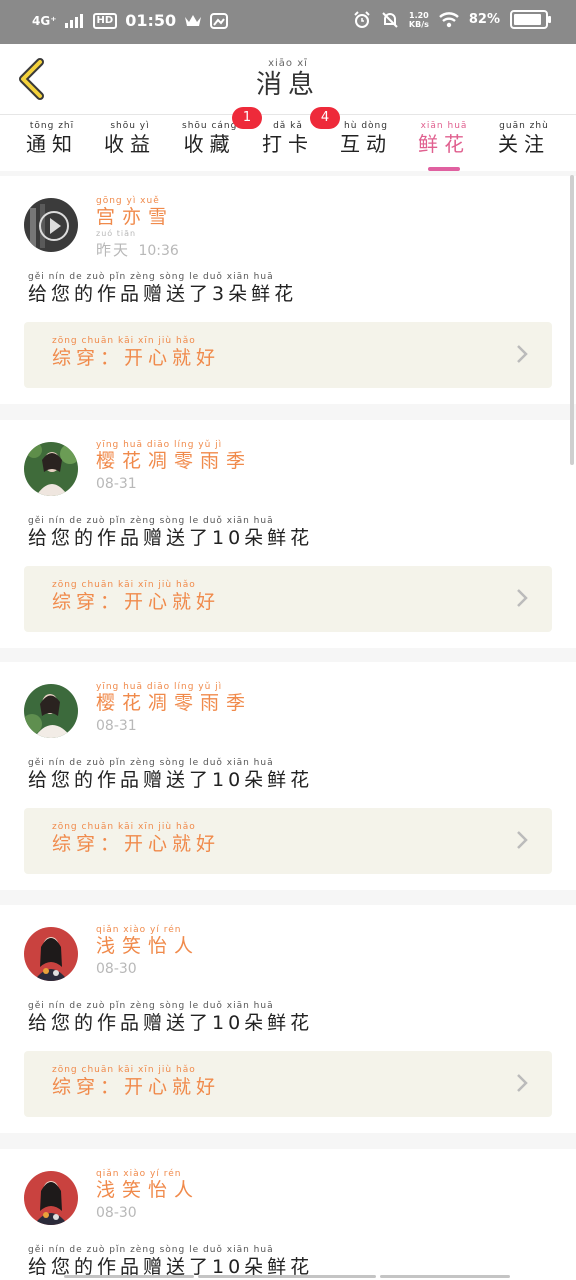 The width and height of the screenshot is (576, 1280). Describe the element at coordinates (288, 126) in the screenshot. I see `tab-pinyin: dǎ kǎ` at that location.